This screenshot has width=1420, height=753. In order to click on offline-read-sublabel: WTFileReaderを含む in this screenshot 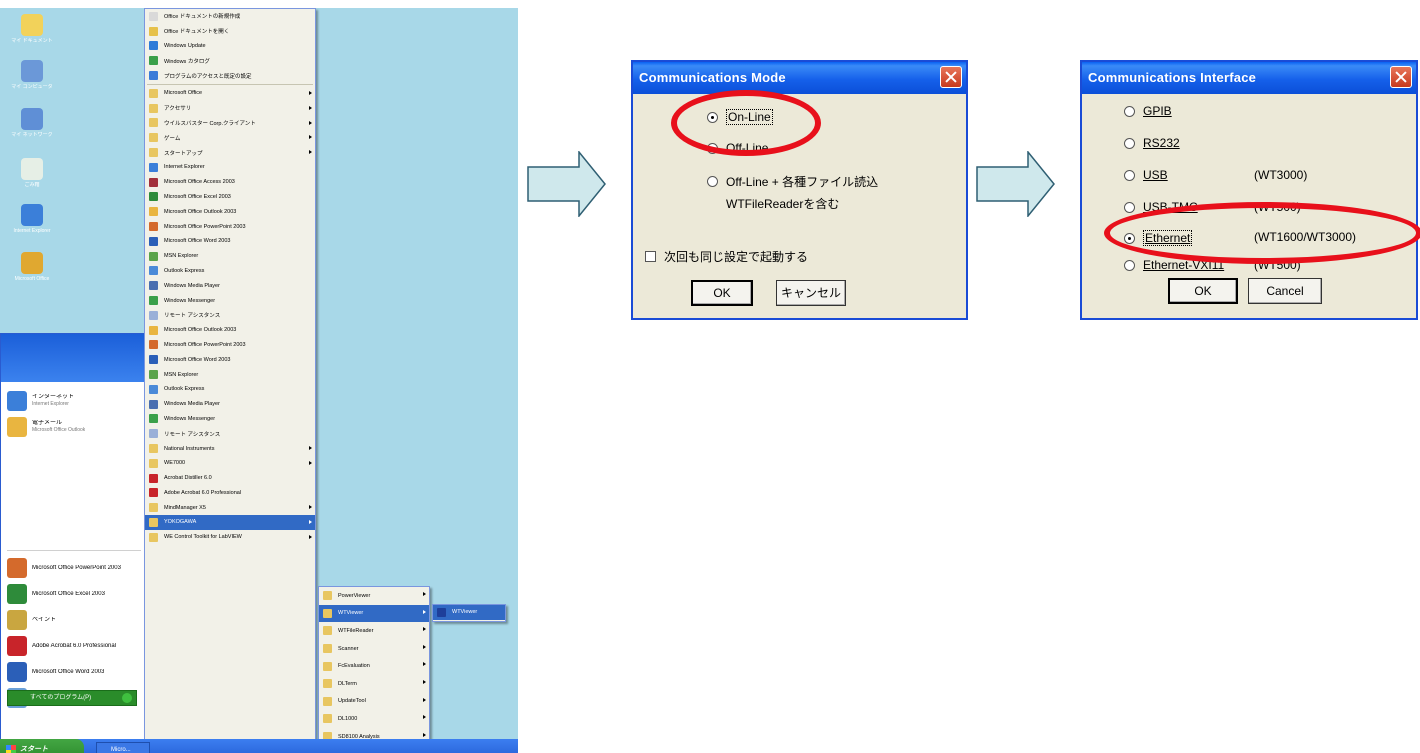, I will do `click(782, 203)`.